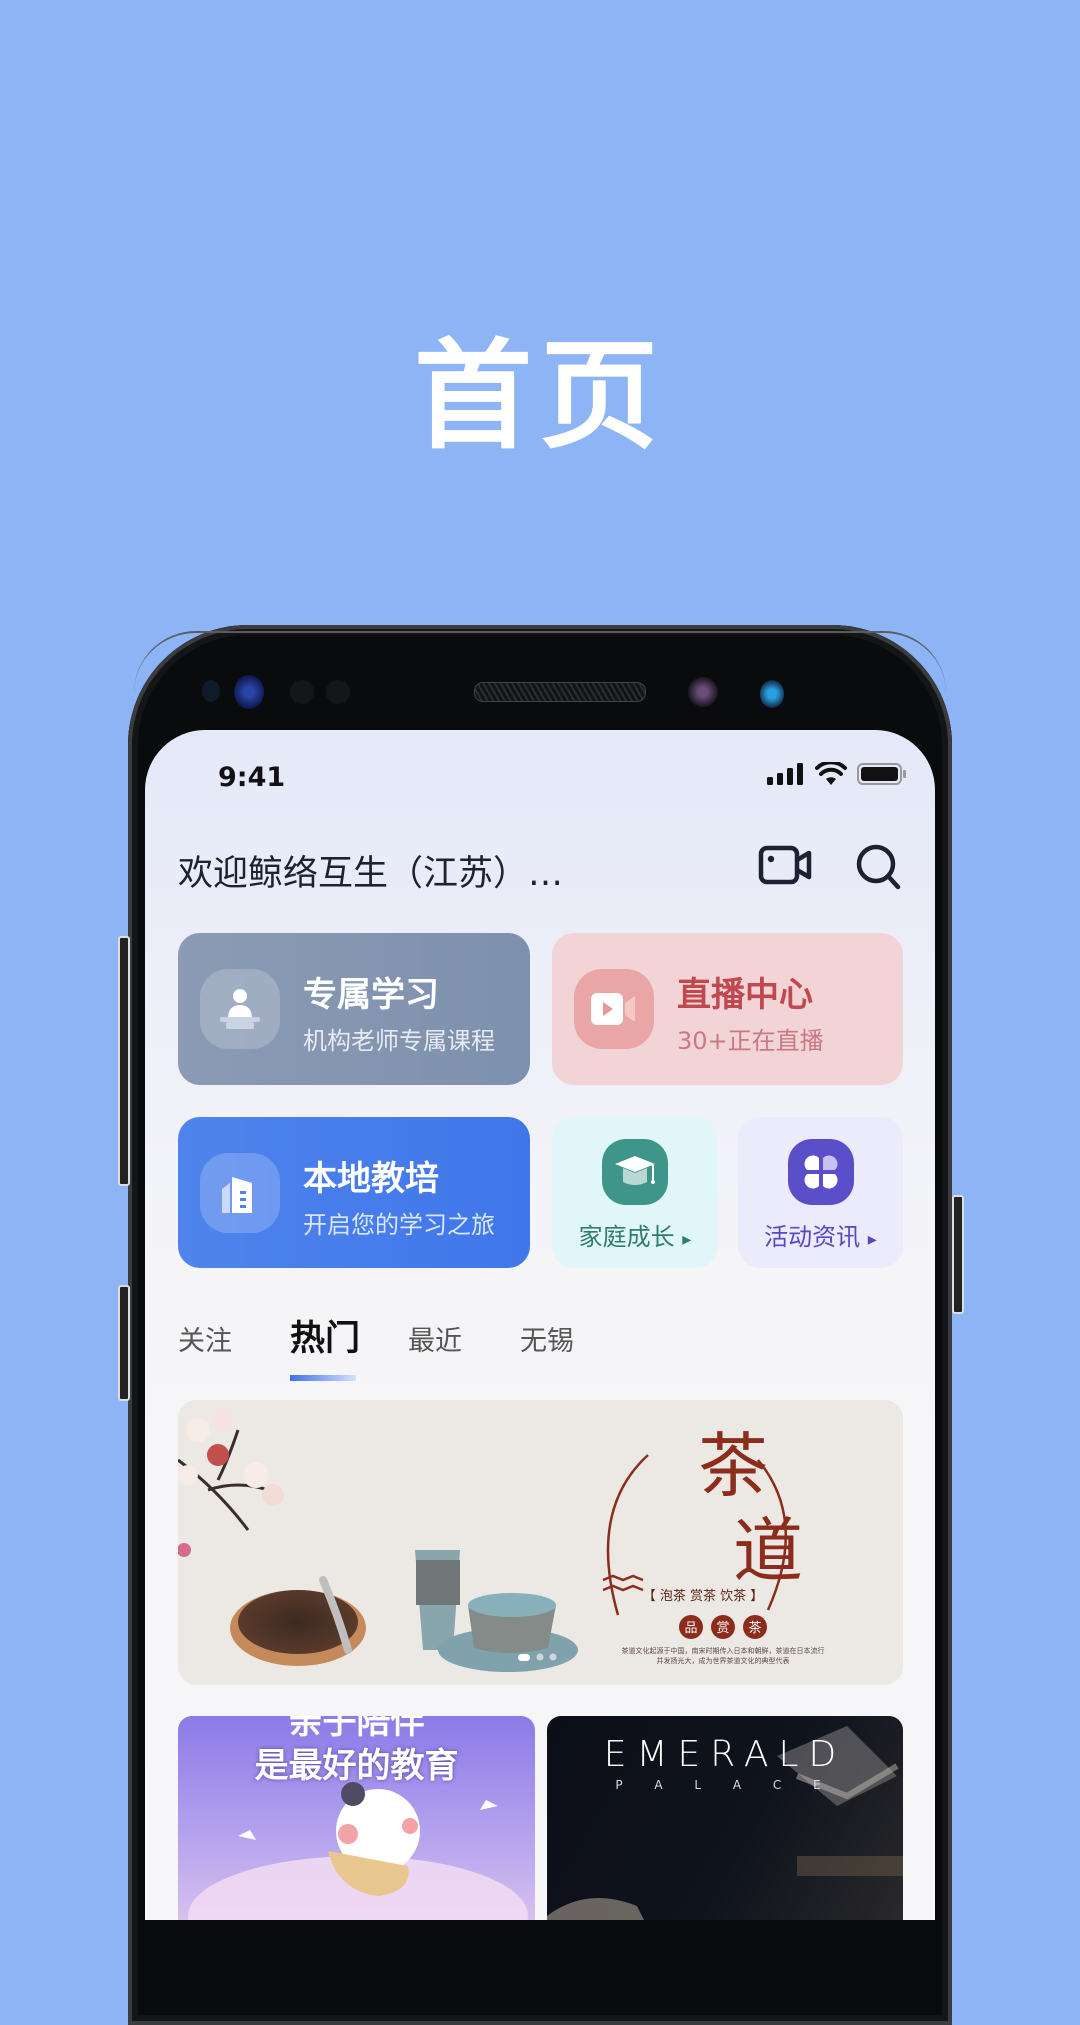  I want to click on search-icon, so click(879, 866).